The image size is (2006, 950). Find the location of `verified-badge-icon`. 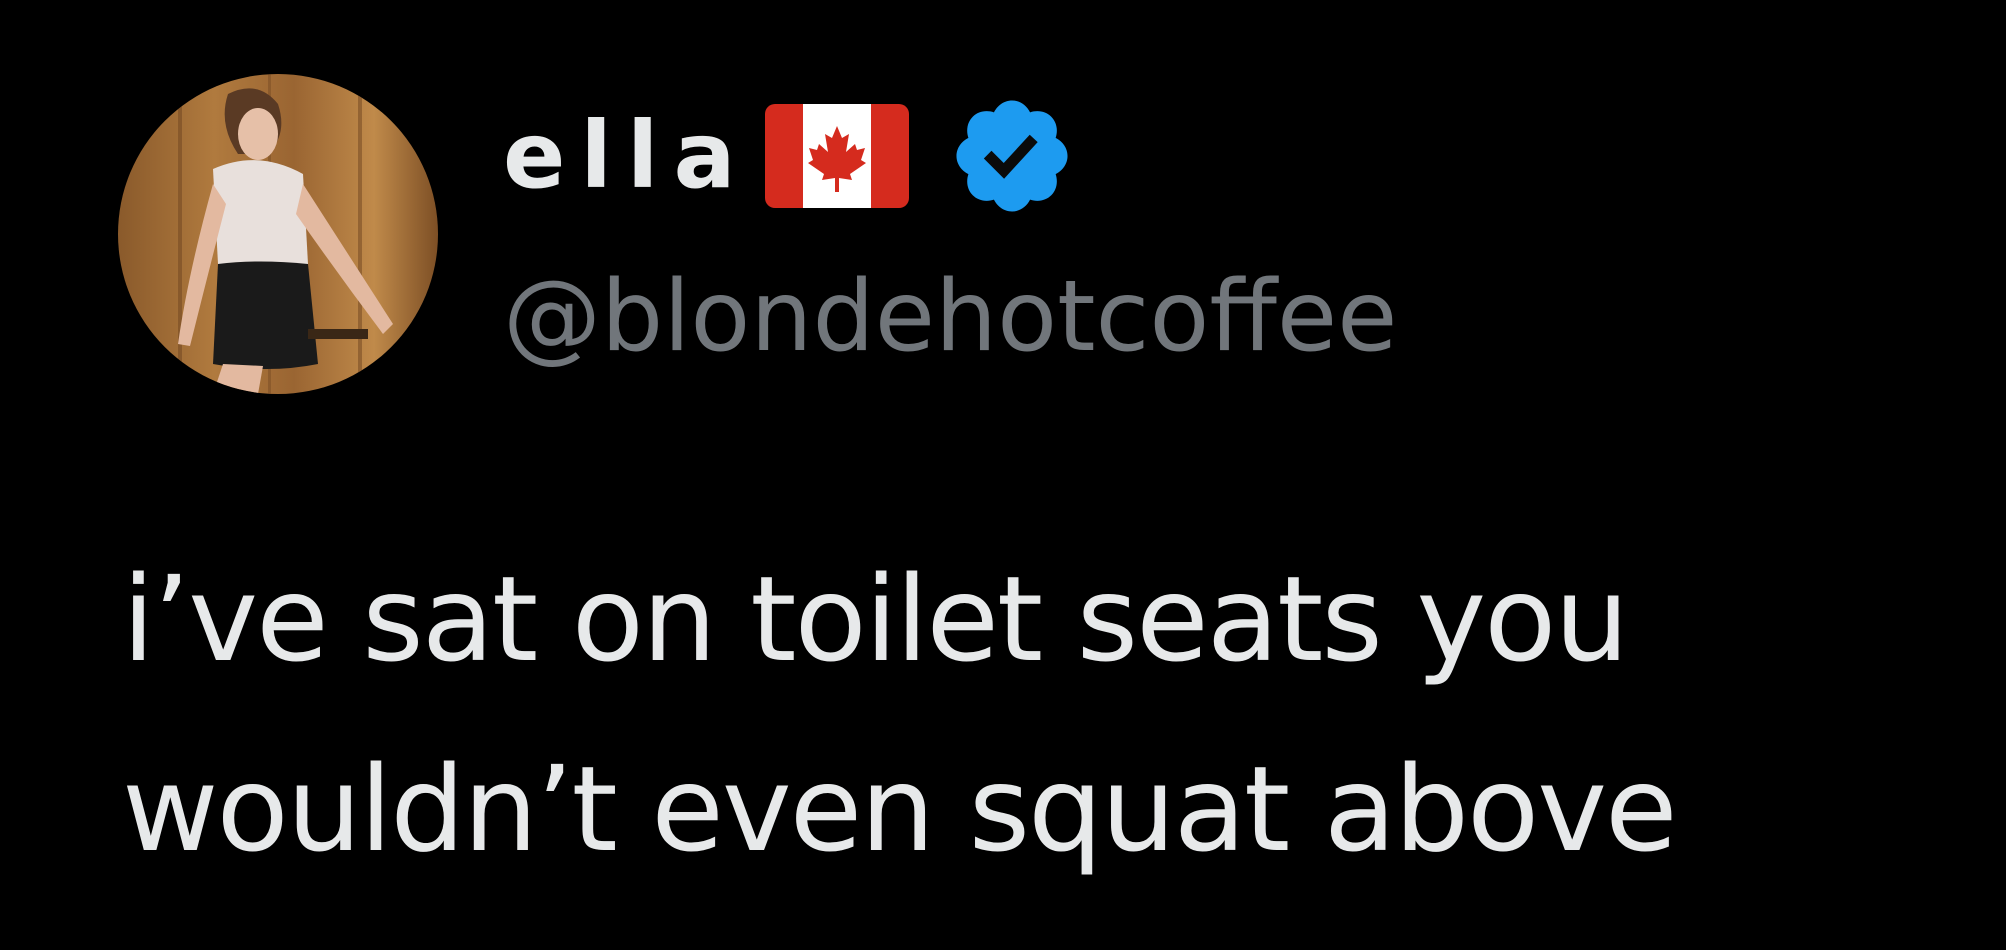

verified-badge-icon is located at coordinates (1012, 156).